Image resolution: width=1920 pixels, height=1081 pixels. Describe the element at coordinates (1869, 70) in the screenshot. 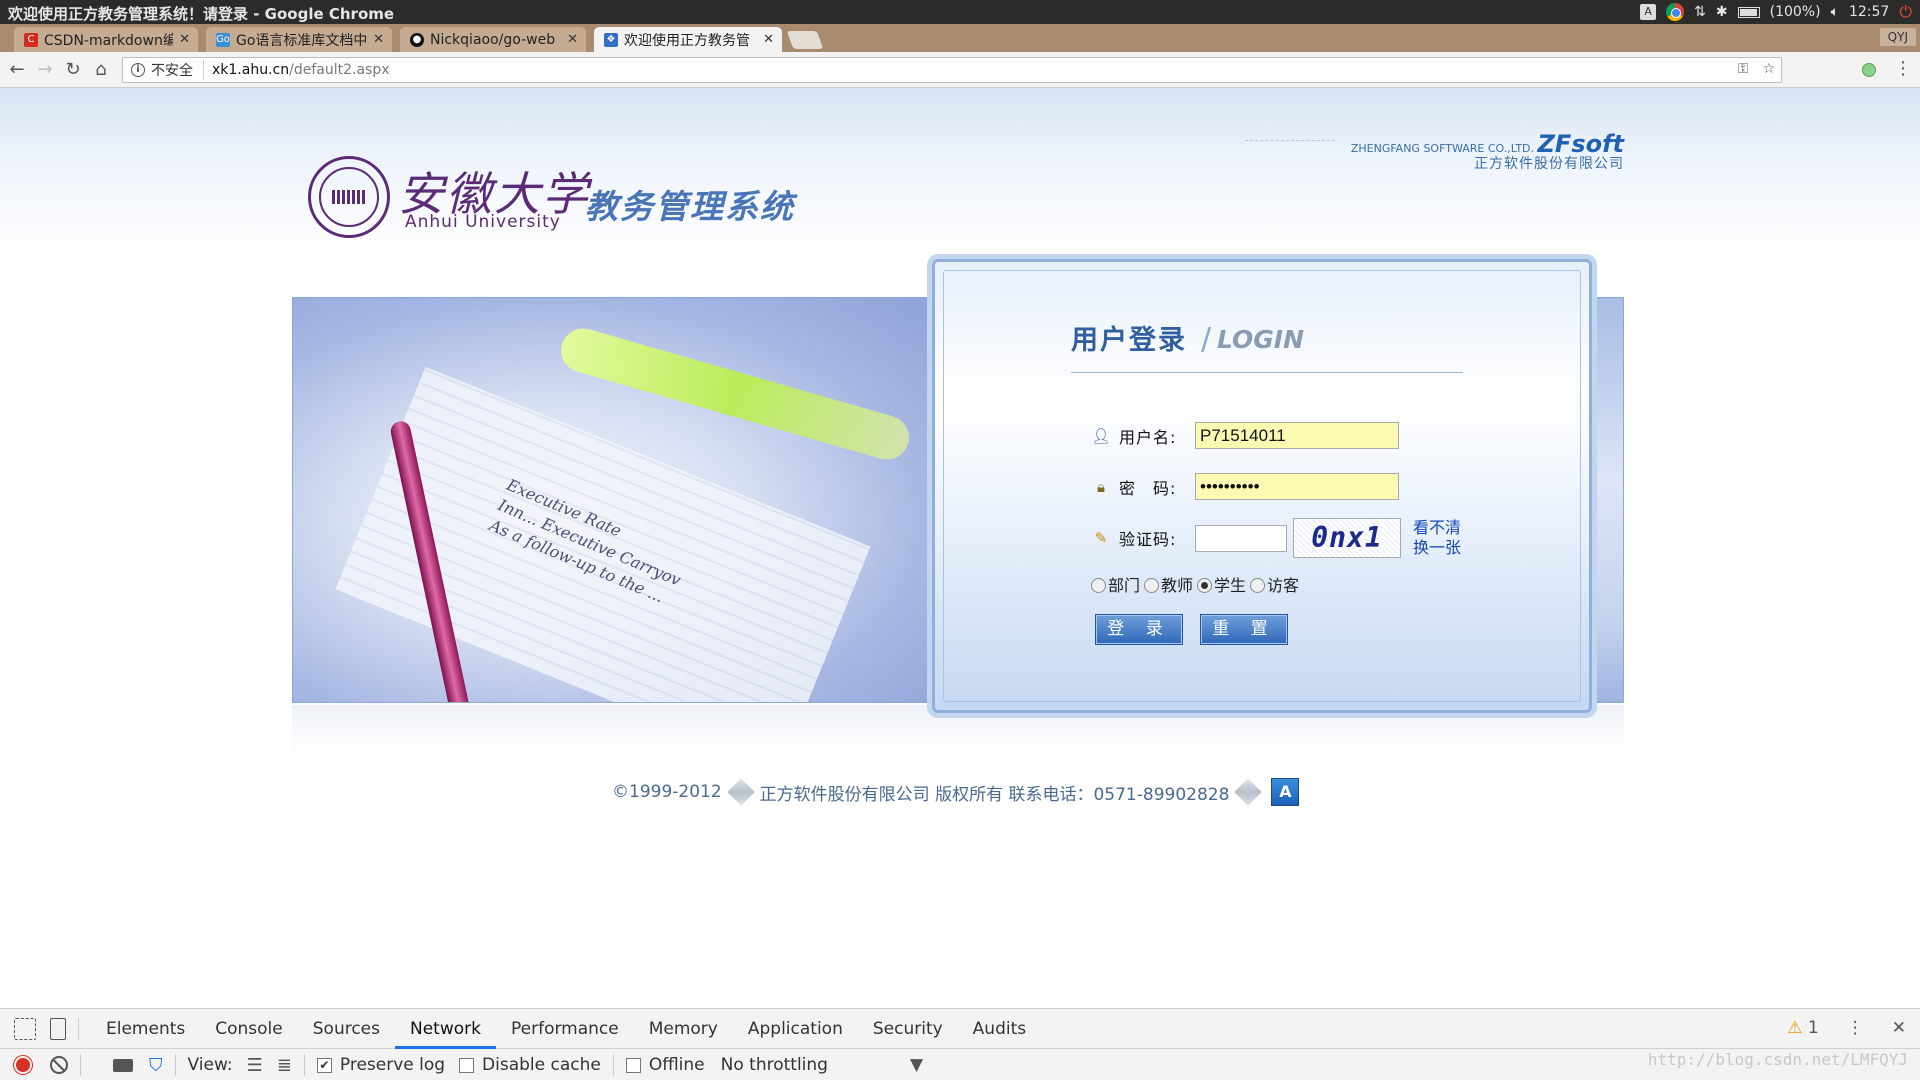

I see `extension-icon` at that location.